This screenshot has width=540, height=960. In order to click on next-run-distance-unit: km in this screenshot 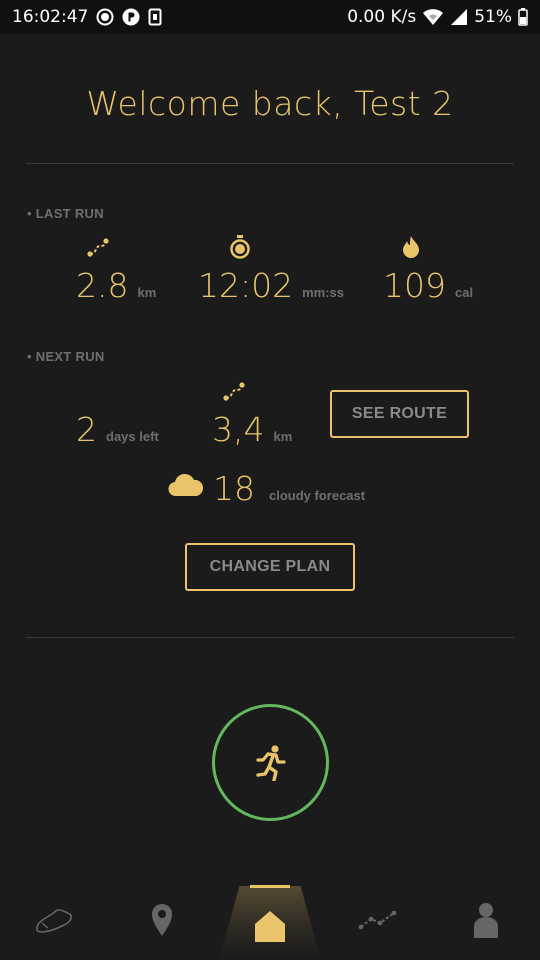, I will do `click(283, 436)`.